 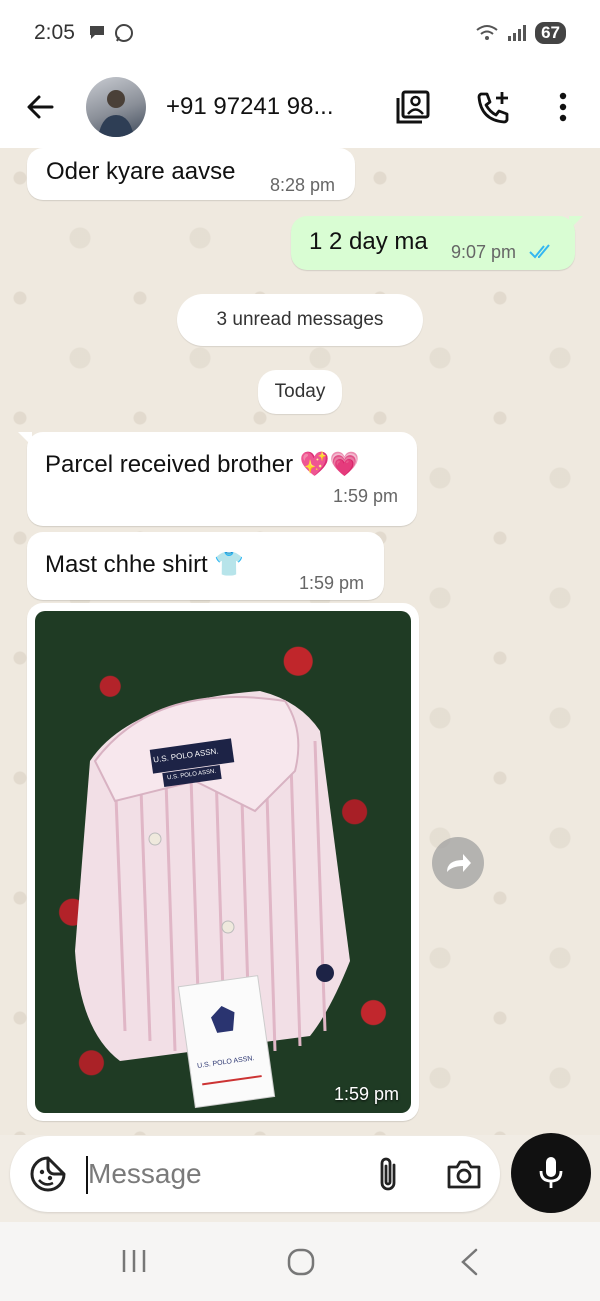 I want to click on message-bubble: Mast chhe shirt 👕 1:59 pm, so click(x=205, y=566).